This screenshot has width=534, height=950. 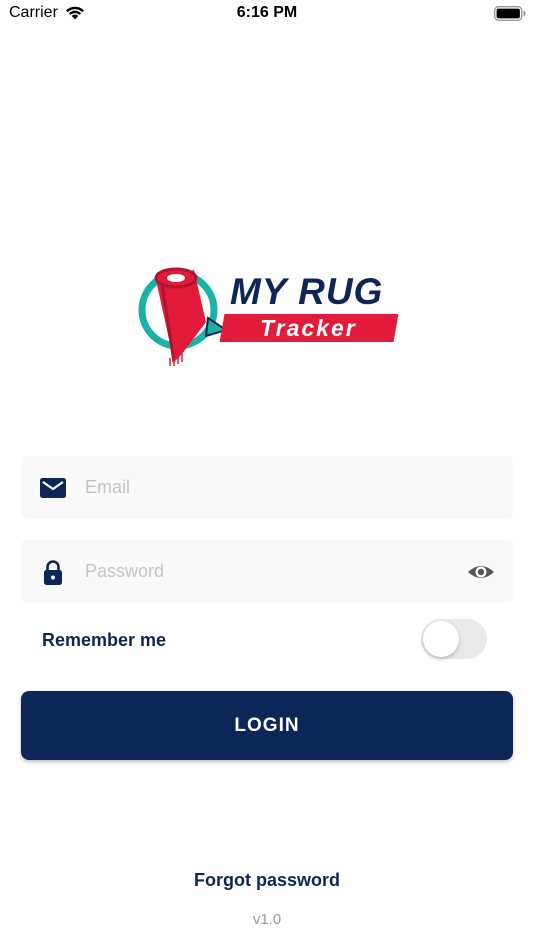 I want to click on email-field-container, so click(x=267, y=487).